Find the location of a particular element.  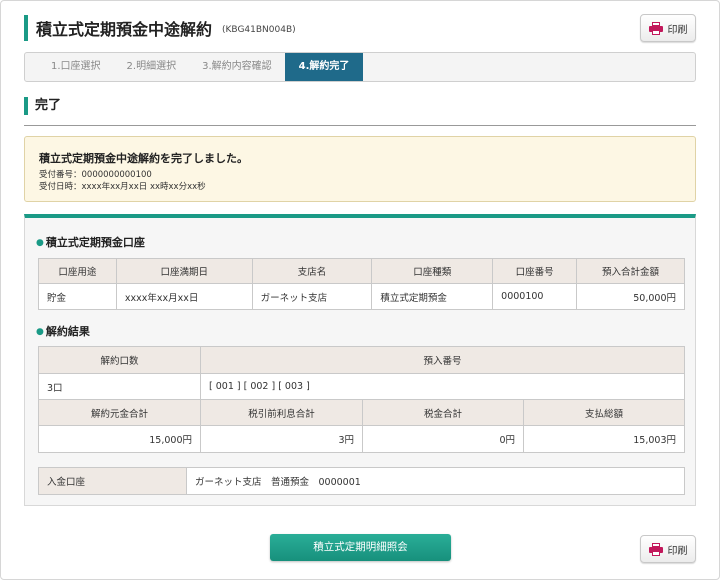

cell-usage: 貯金 is located at coordinates (77, 296).